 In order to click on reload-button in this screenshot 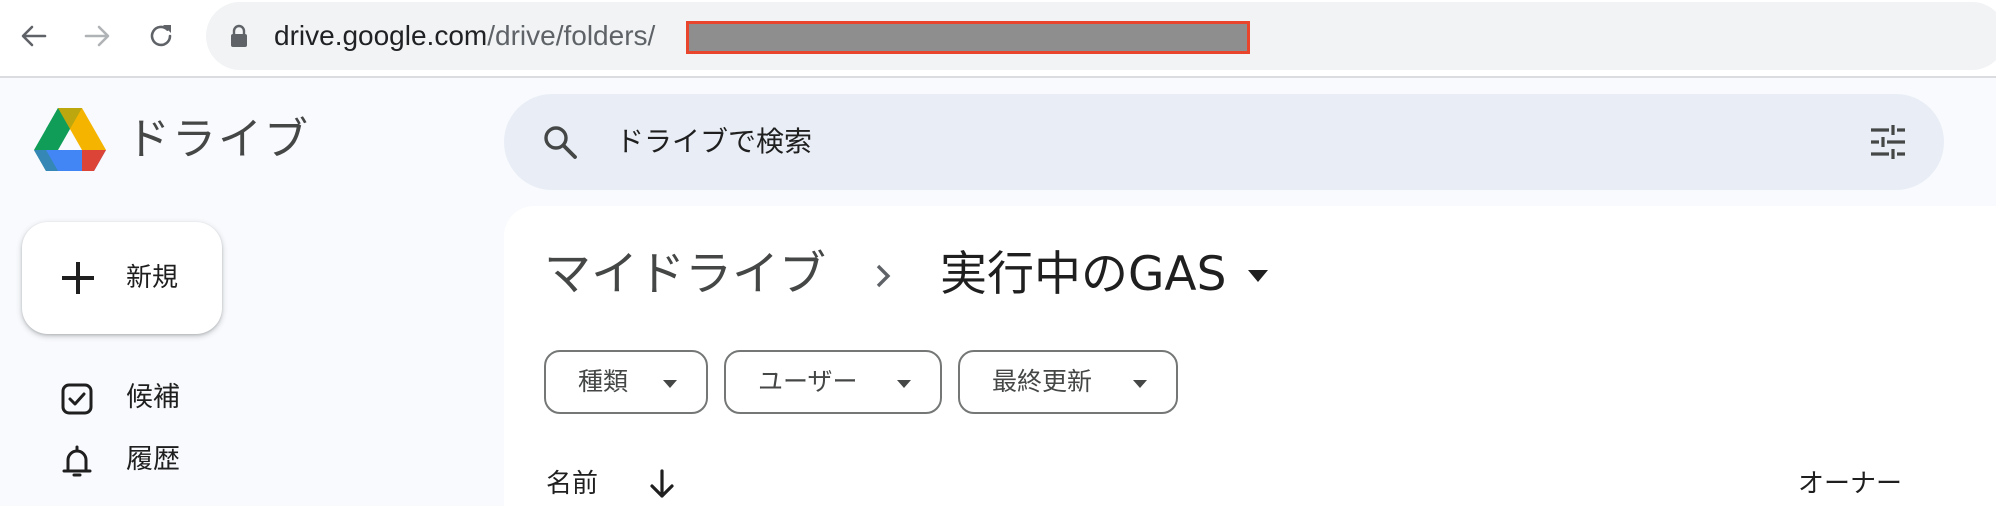, I will do `click(161, 36)`.